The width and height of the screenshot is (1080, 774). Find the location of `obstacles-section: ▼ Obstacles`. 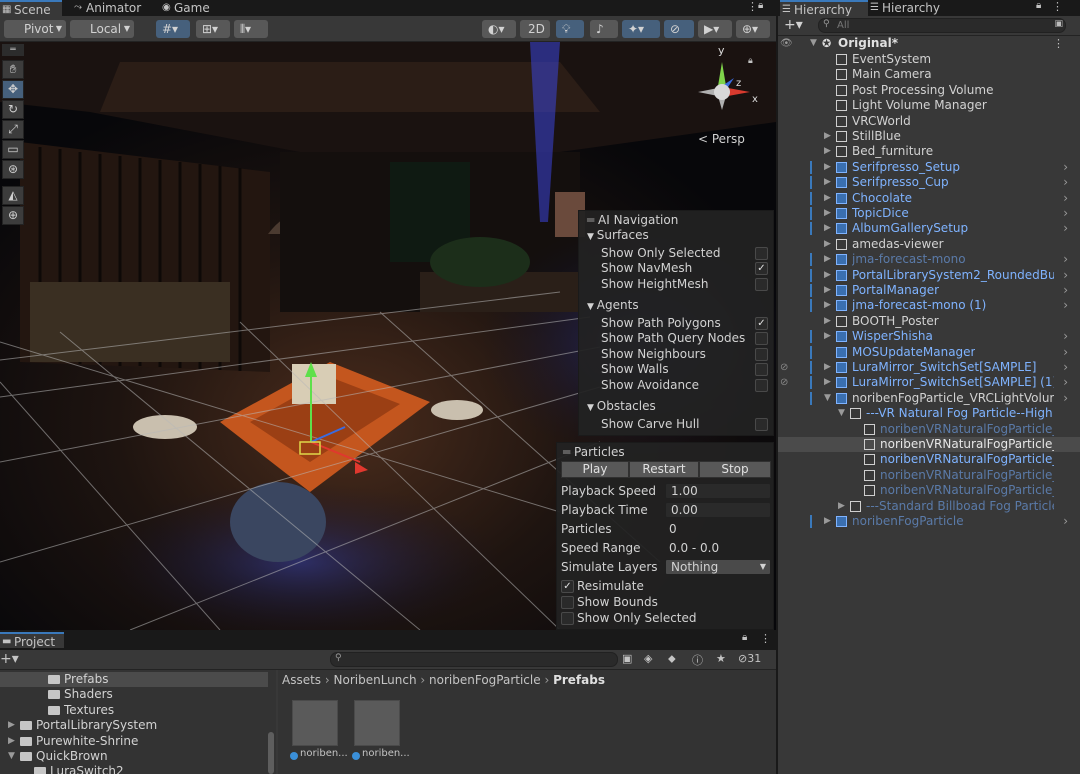

obstacles-section: ▼ Obstacles is located at coordinates (621, 406).